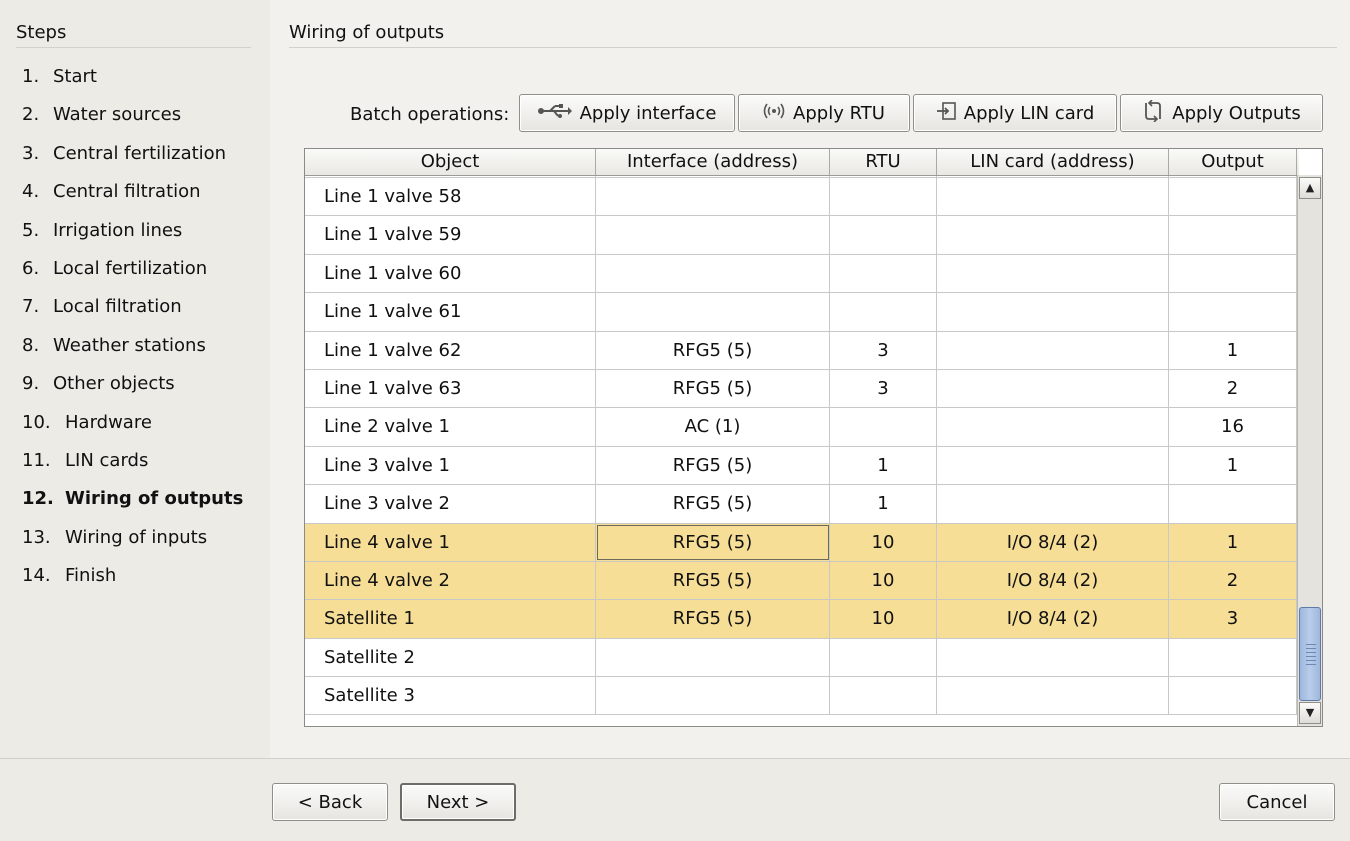 This screenshot has height=841, width=1350. I want to click on table-row: Line 1 valve 63 RFG5 (5) 3 2, so click(801, 389).